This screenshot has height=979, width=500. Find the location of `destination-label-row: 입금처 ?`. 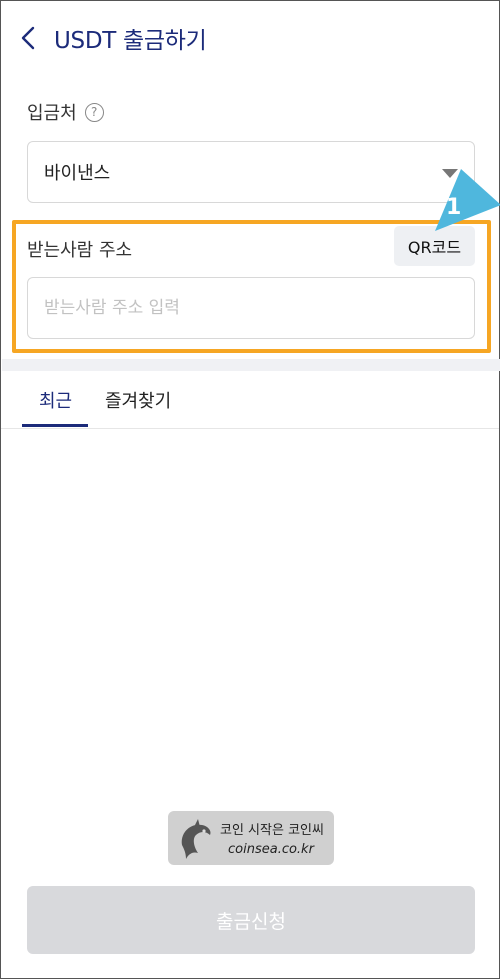

destination-label-row: 입금처 ? is located at coordinates (65, 112).